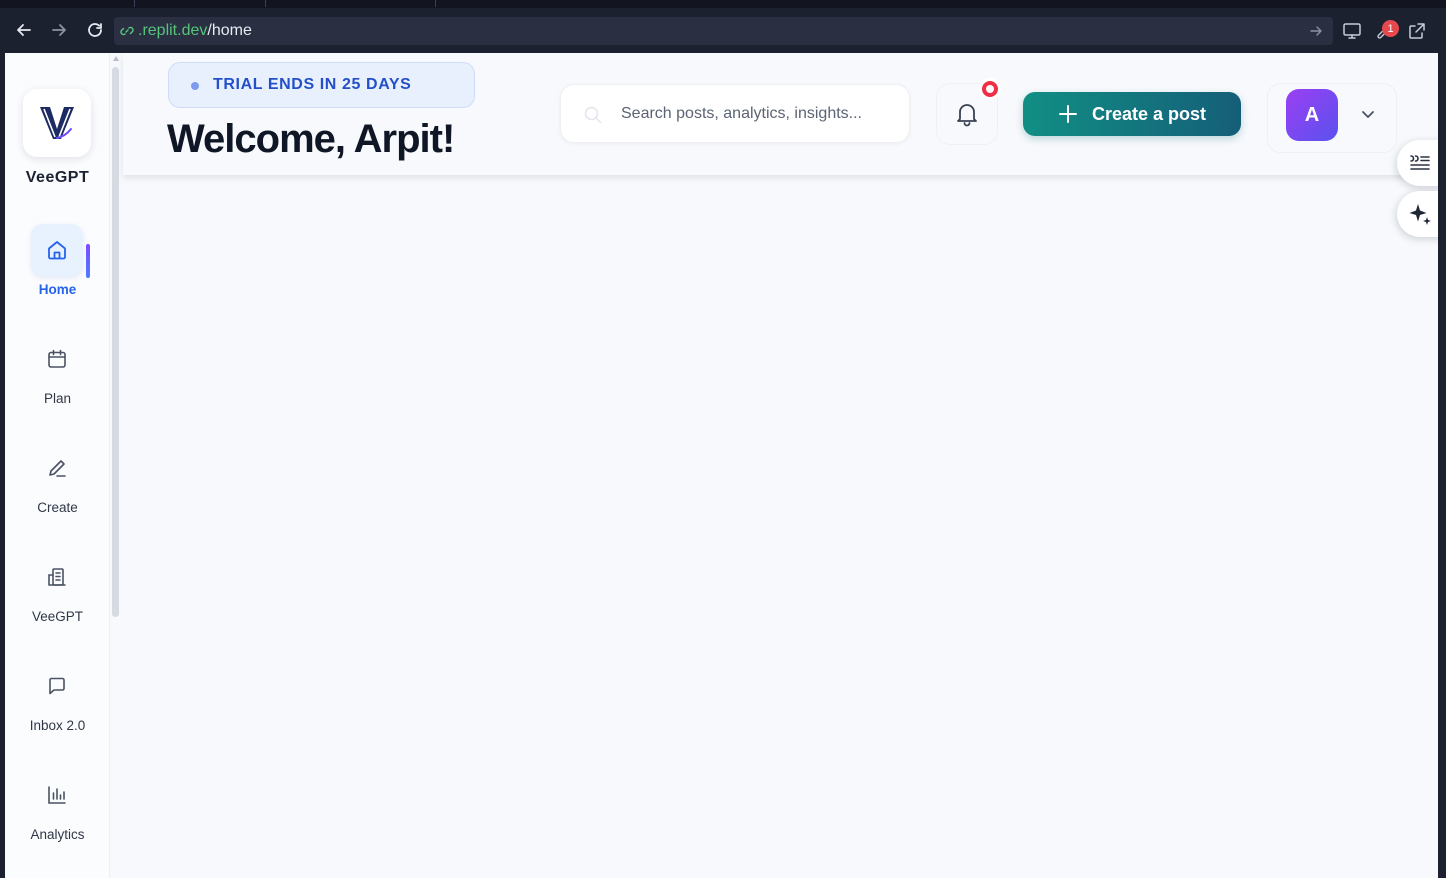 The width and height of the screenshot is (1446, 878). I want to click on scroll-up-arrow, so click(116, 58).